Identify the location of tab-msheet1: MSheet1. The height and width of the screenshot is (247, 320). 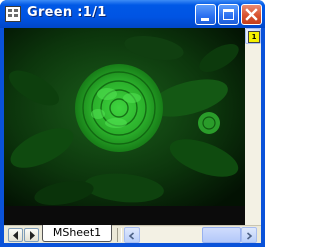
(77, 233).